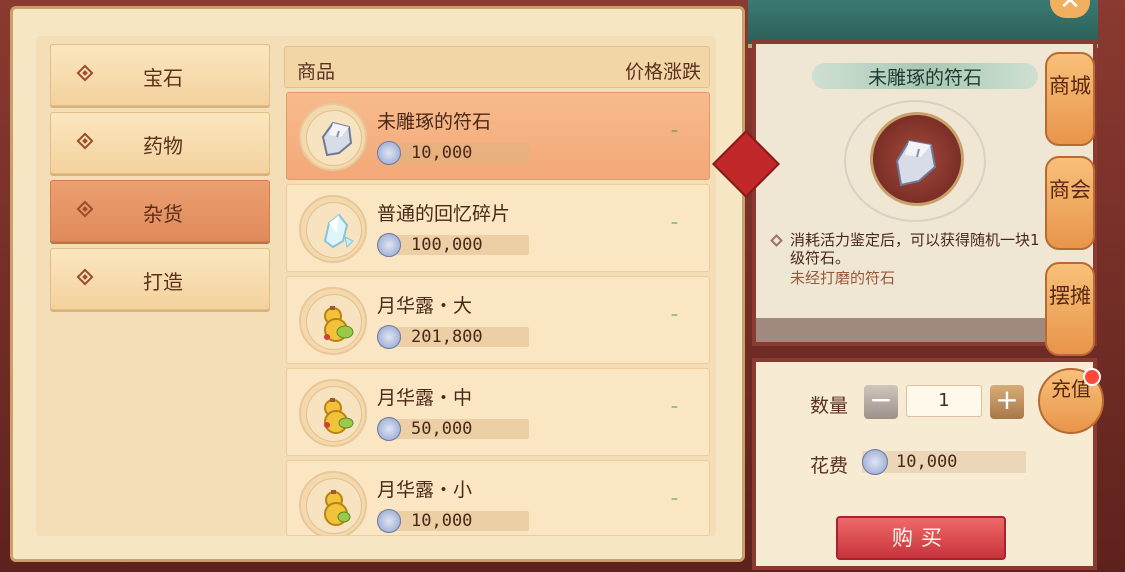  What do you see at coordinates (425, 306) in the screenshot?
I see `item-name: 月华露・大` at bounding box center [425, 306].